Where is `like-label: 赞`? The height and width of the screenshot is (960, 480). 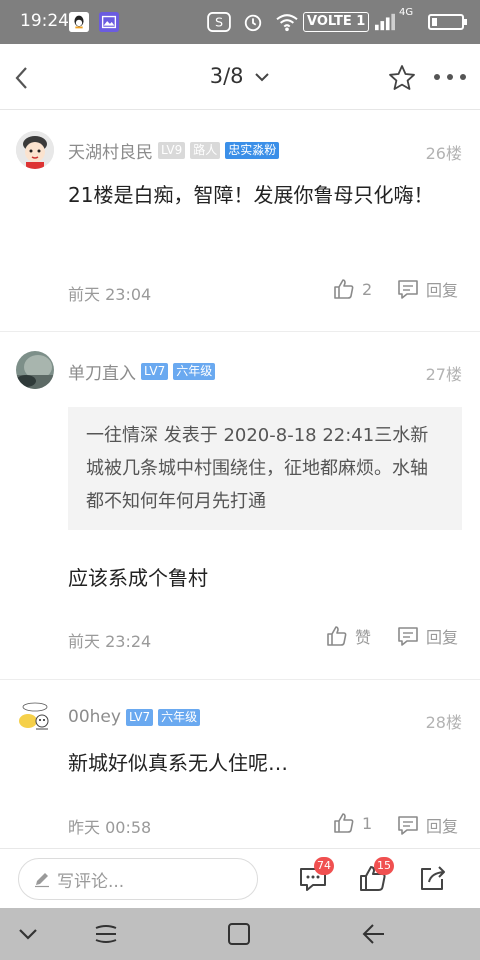 like-label: 赞 is located at coordinates (363, 637).